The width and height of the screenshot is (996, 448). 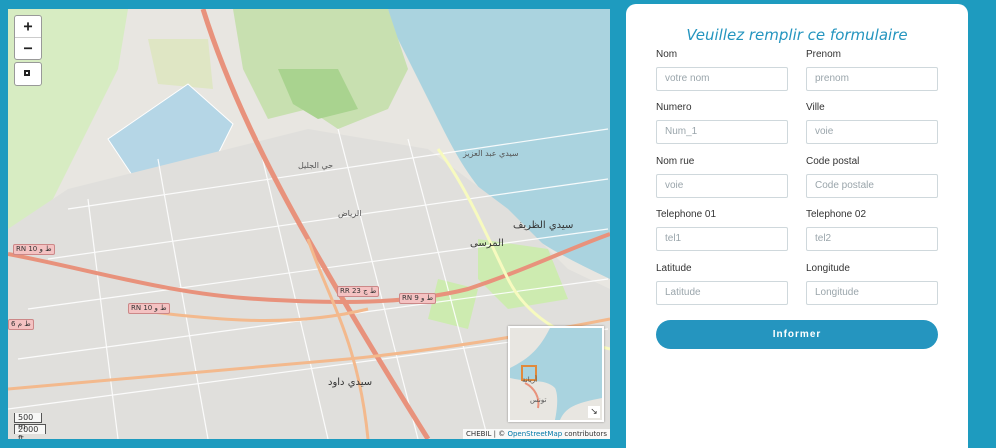 I want to click on map-attribution: CHEBIL | © OpenStreetMap contributors, so click(x=536, y=434).